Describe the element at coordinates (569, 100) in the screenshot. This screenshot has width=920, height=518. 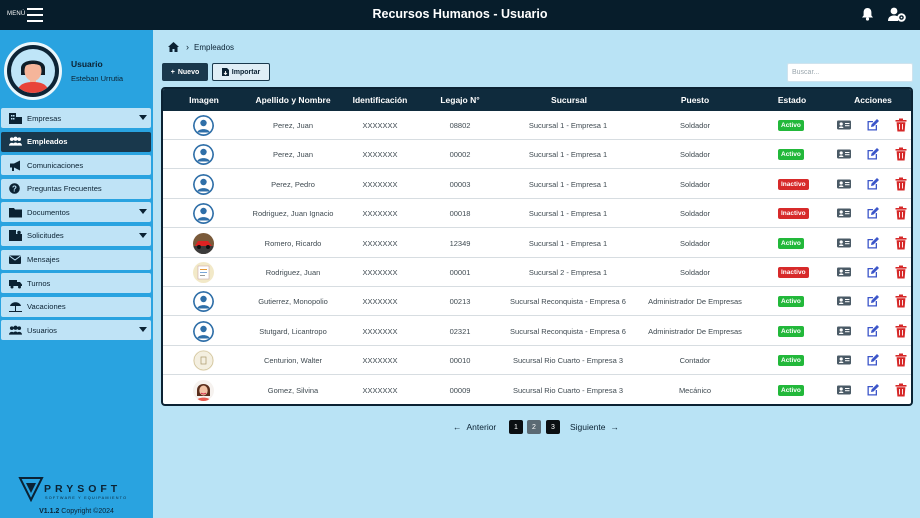
I see `column-header-sucursal: Sucursal` at that location.